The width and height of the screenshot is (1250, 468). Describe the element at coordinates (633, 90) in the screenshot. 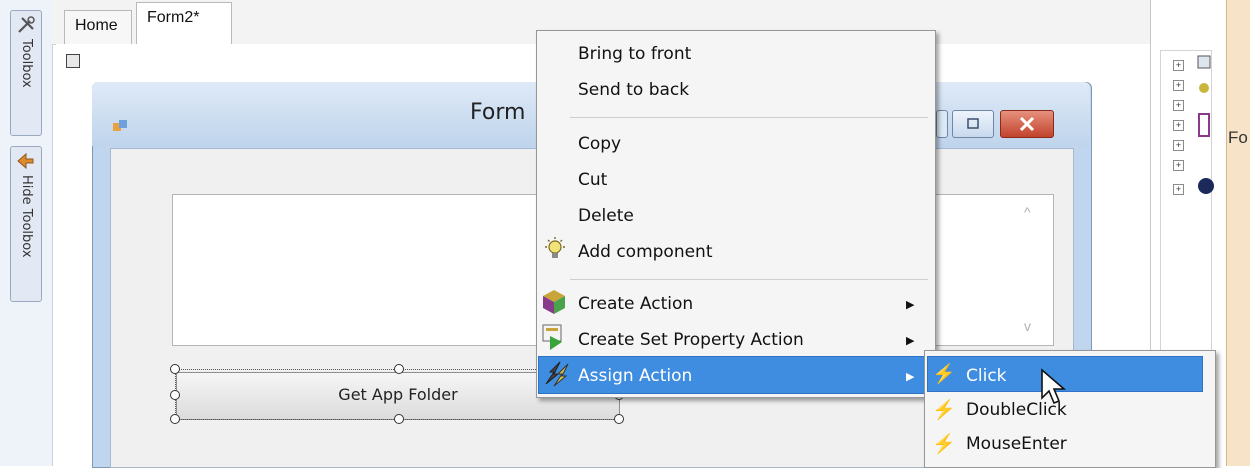

I see `menu-item-send-to-back: Send to back` at that location.